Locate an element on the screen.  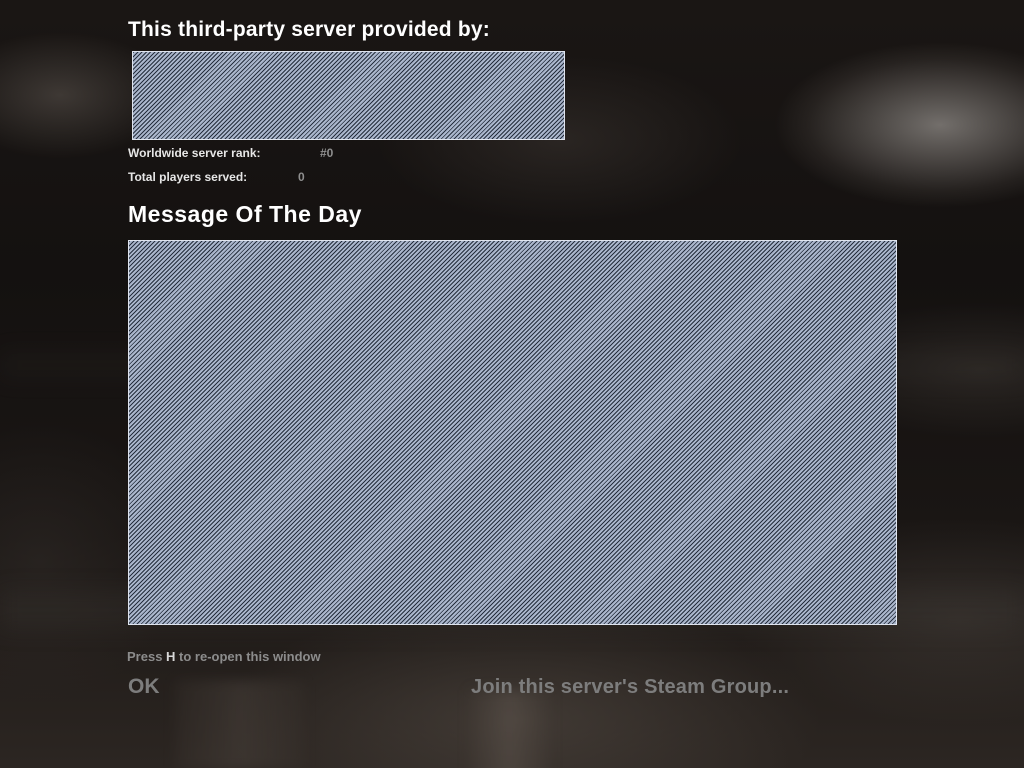
server-rank-label: Worldwide server rank: is located at coordinates (194, 153).